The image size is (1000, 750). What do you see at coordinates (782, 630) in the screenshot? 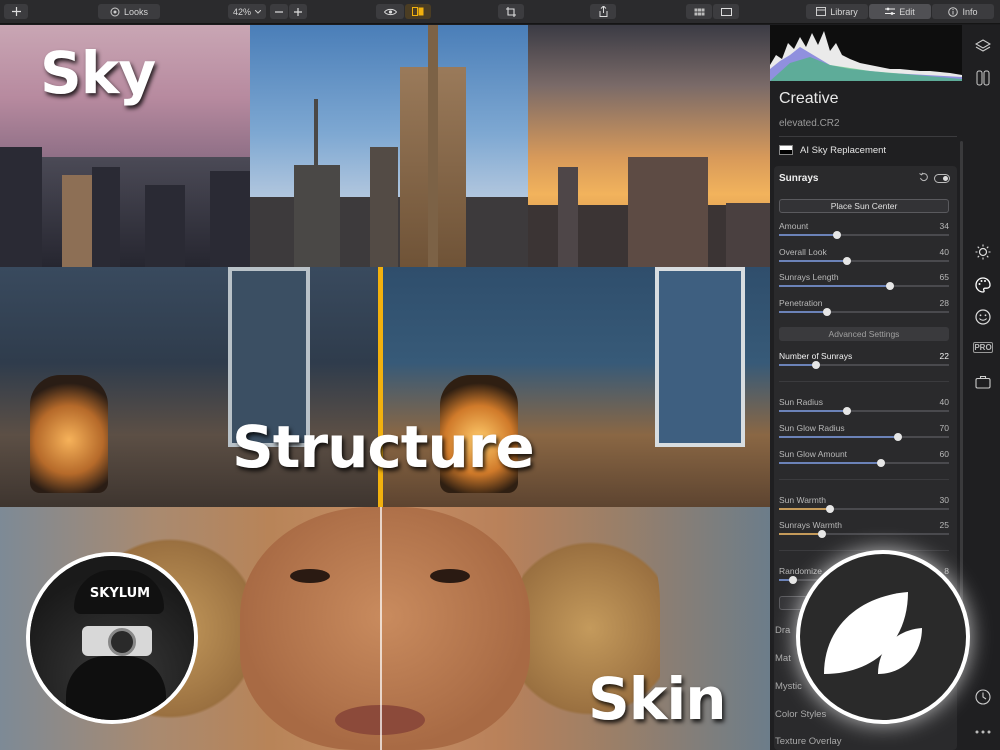
I see `tool-item-dramatic: Dra` at bounding box center [782, 630].